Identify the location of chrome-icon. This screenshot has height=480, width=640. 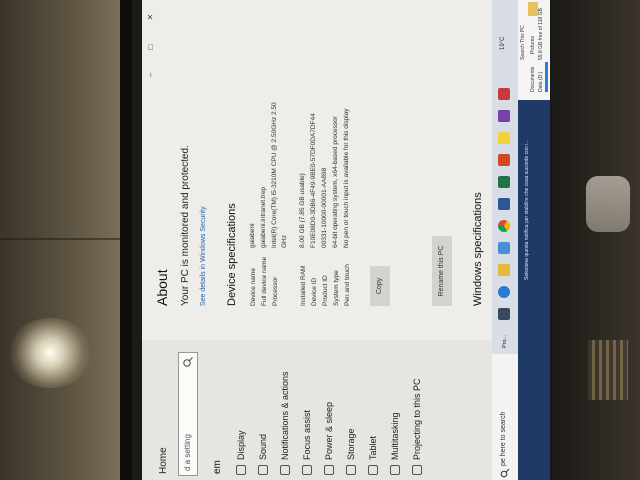
(504, 226).